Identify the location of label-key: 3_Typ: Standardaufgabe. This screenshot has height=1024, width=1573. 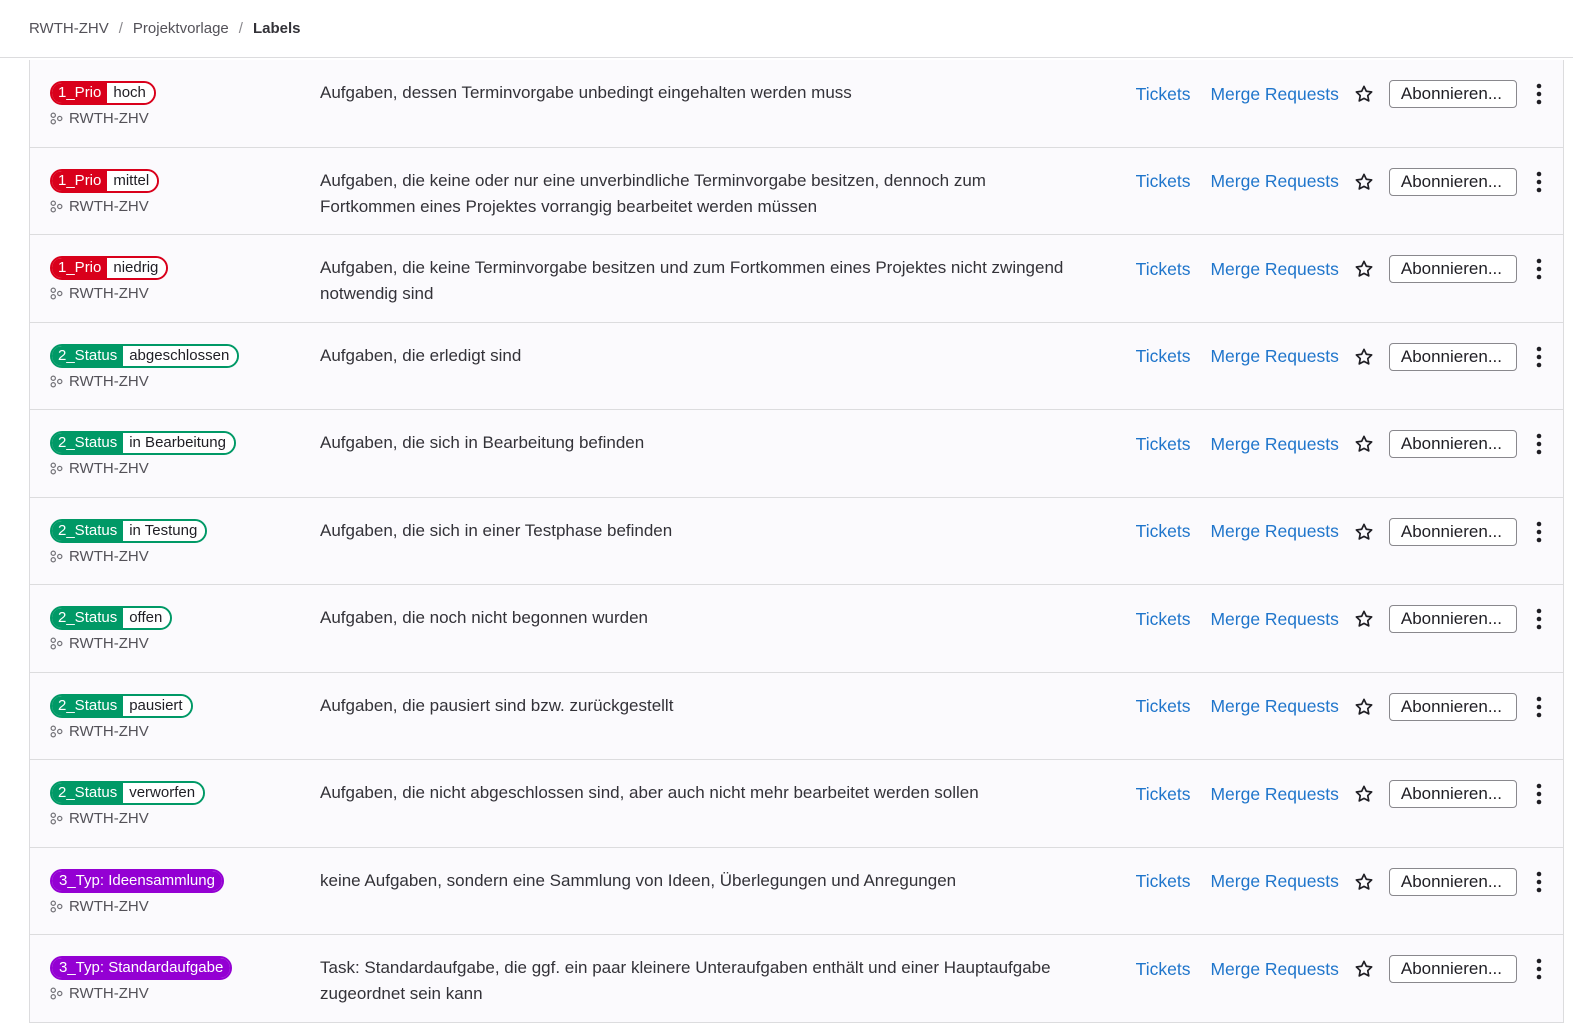
(141, 968).